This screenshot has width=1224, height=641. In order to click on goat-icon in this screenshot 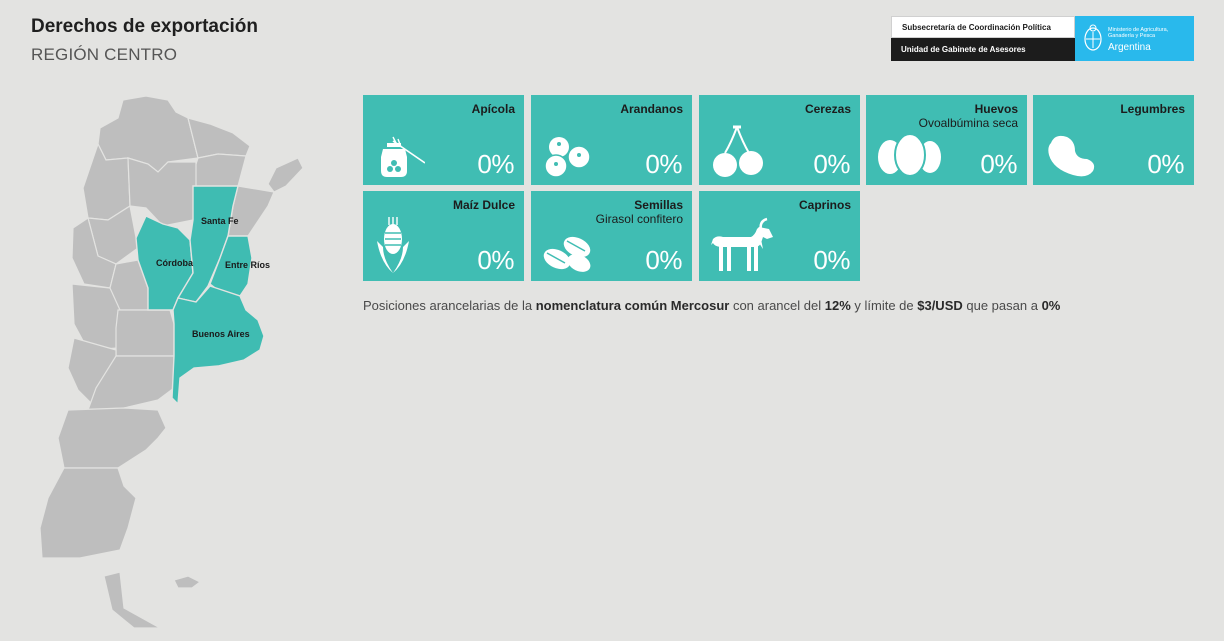, I will do `click(742, 244)`.